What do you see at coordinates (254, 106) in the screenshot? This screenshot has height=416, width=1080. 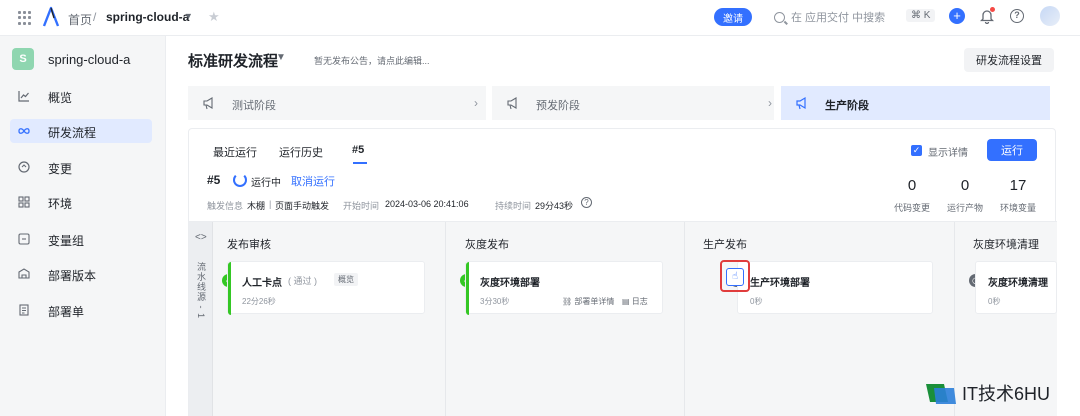 I see `stage-label: 测试阶段` at bounding box center [254, 106].